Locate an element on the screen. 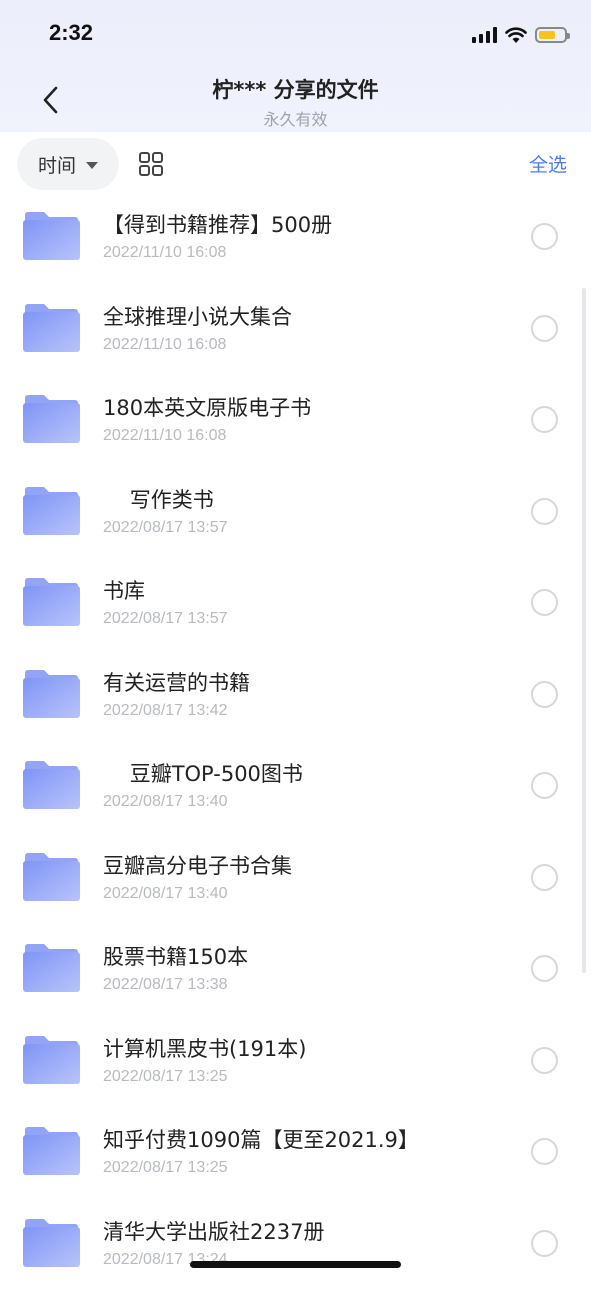 The image size is (591, 1289). grid-view-icon is located at coordinates (151, 164).